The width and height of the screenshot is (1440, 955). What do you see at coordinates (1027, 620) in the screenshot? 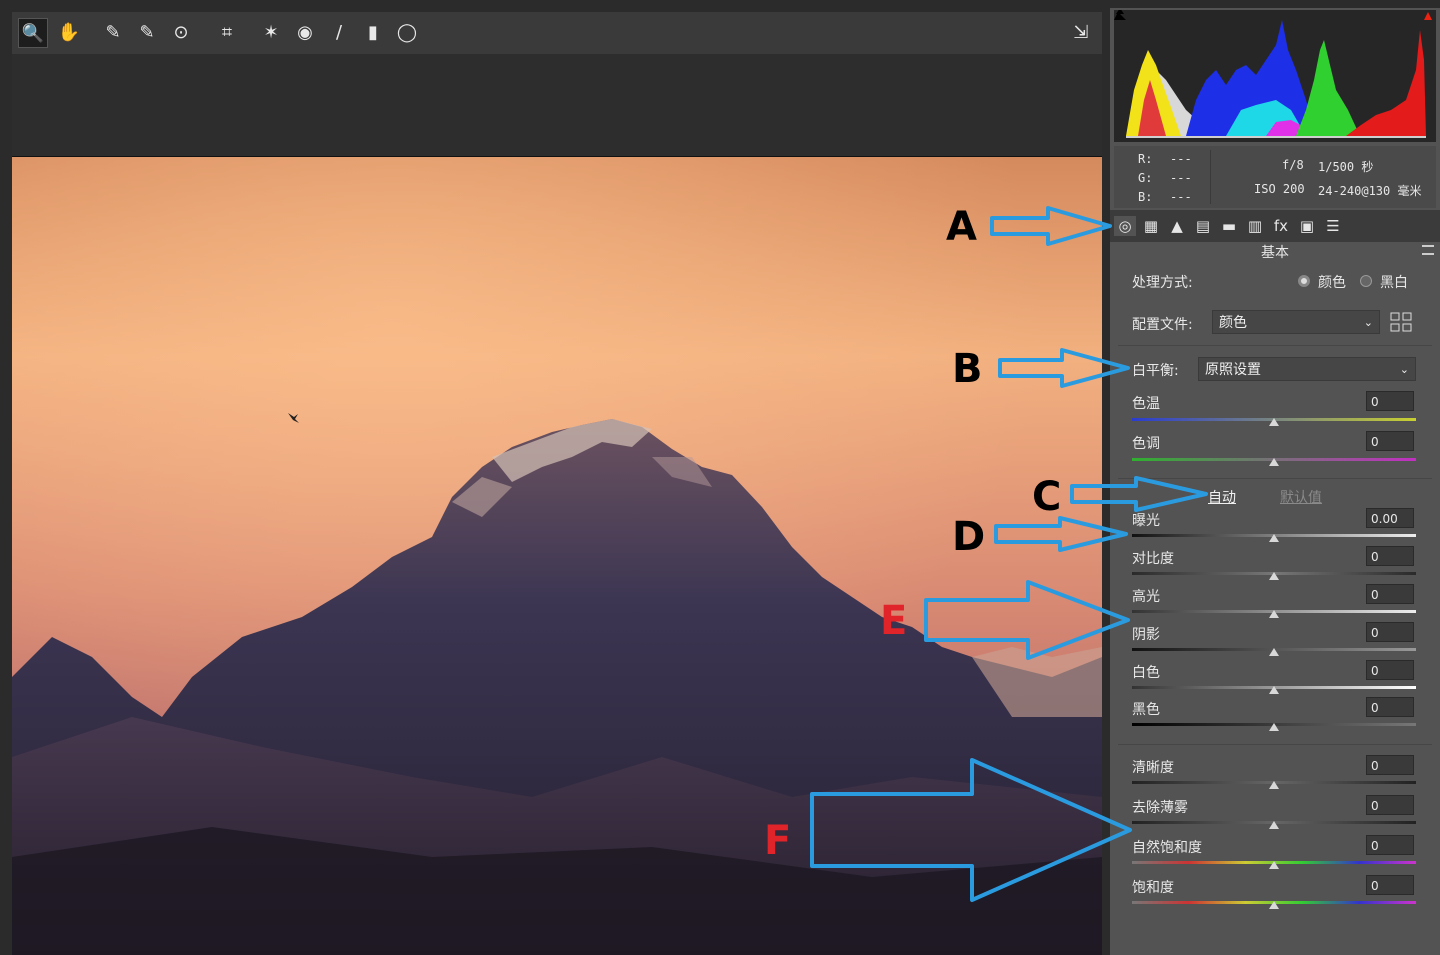
I see `arrow-e` at bounding box center [1027, 620].